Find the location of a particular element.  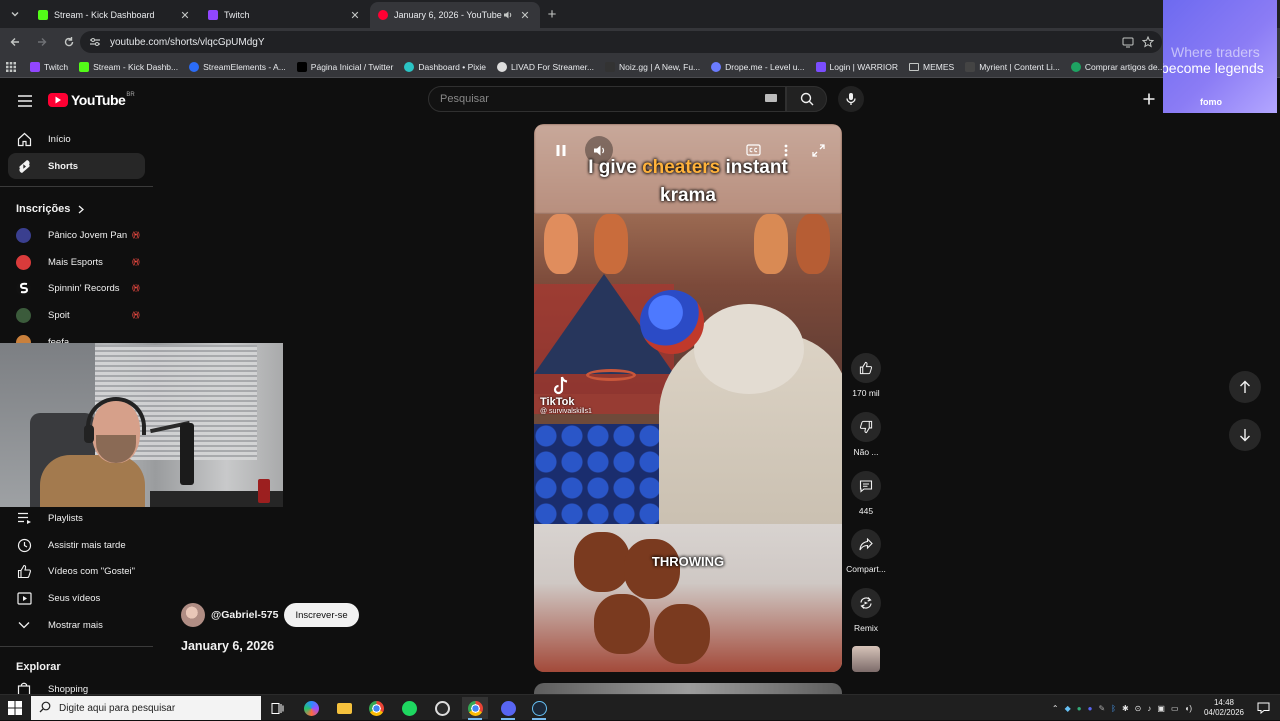

sidebar-item-show-more: Mostrar mais is located at coordinates (76, 625).